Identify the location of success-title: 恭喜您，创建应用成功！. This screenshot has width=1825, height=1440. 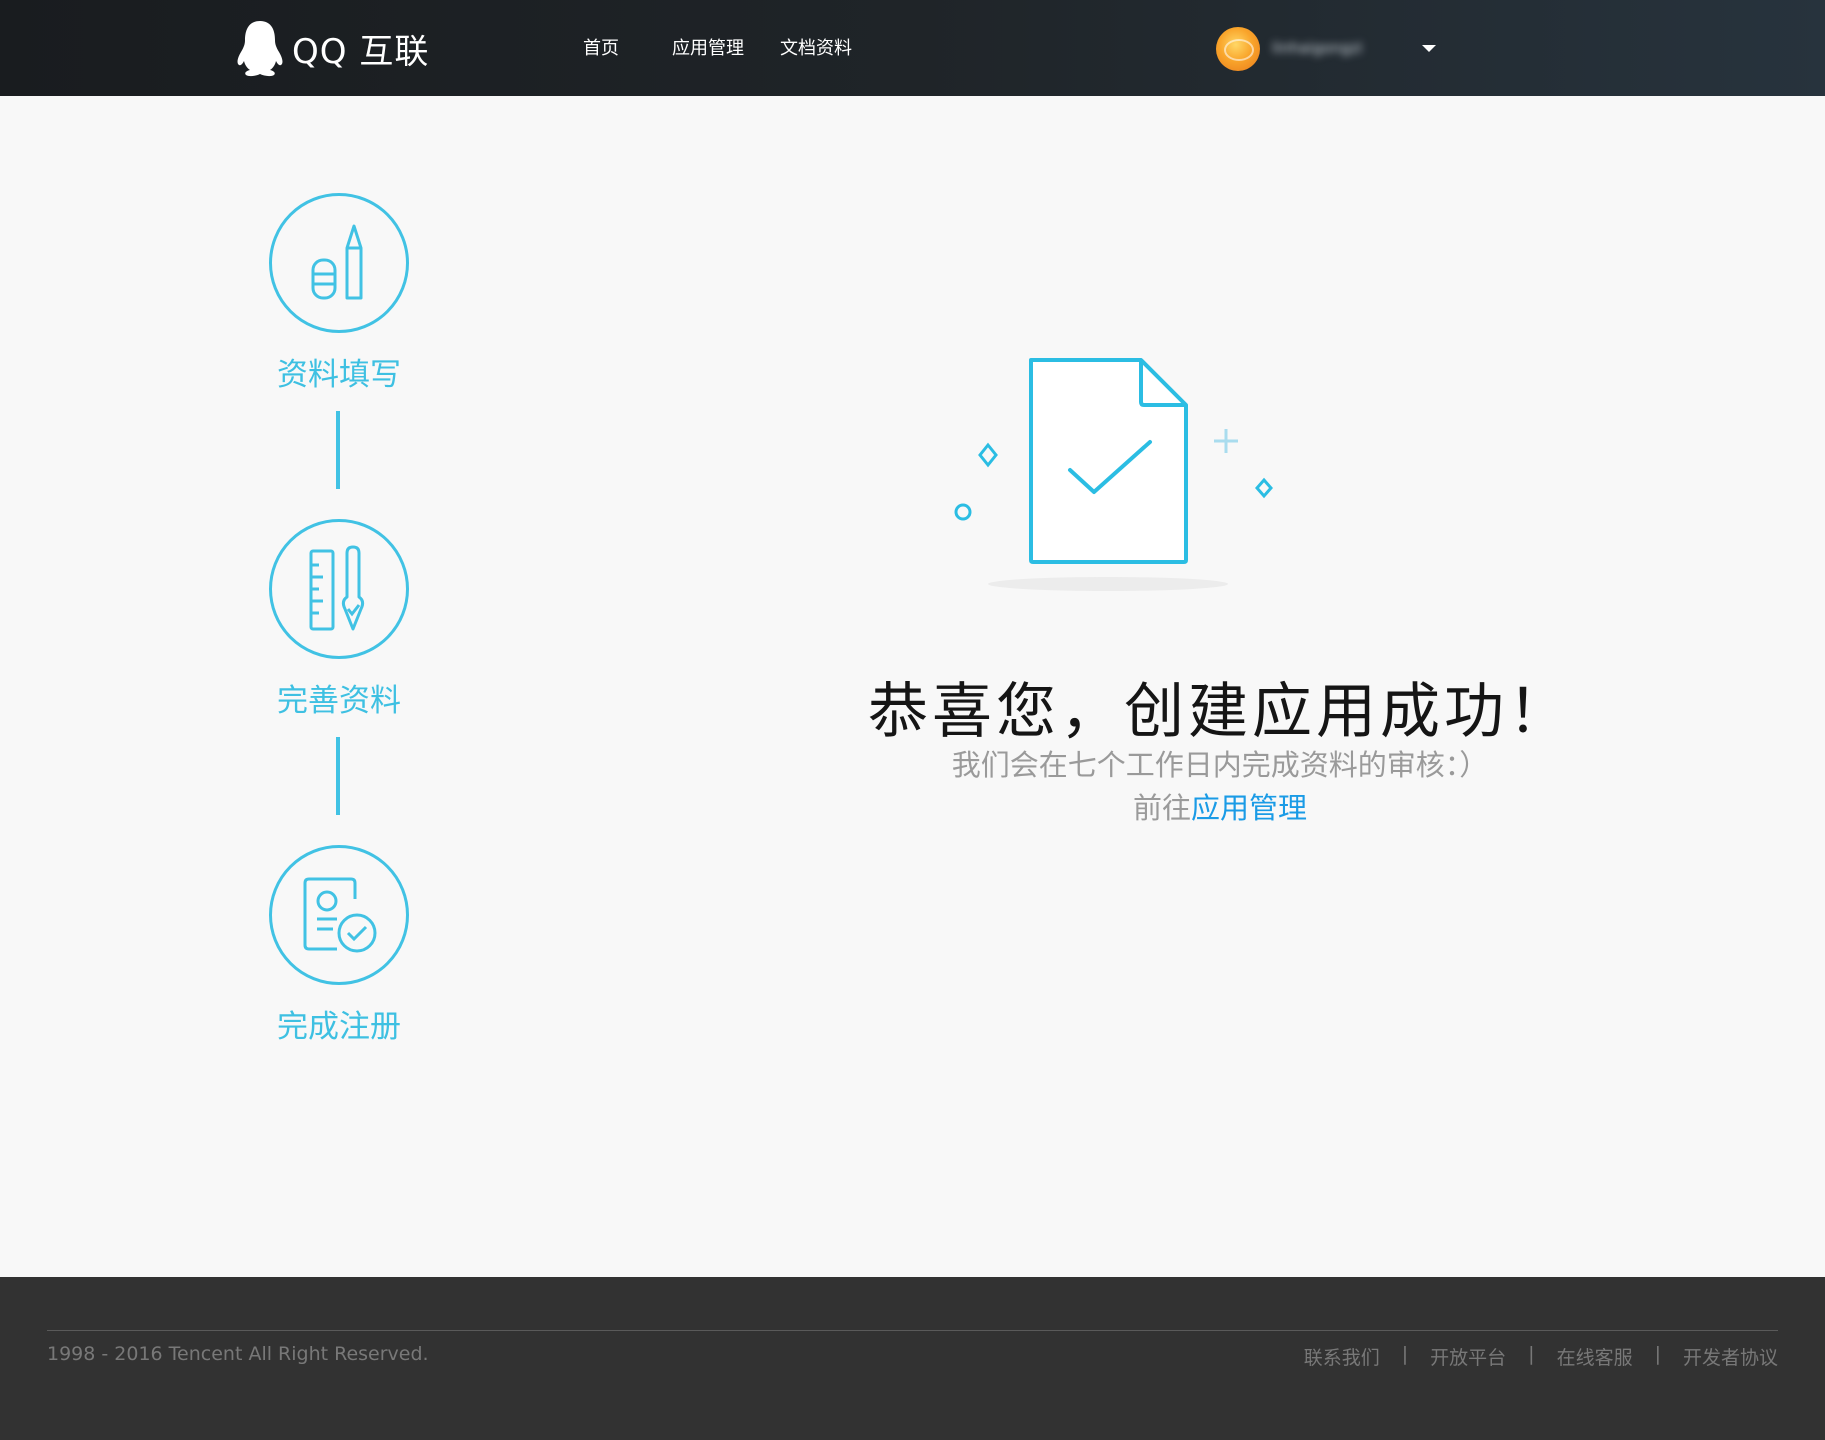
(1220, 712).